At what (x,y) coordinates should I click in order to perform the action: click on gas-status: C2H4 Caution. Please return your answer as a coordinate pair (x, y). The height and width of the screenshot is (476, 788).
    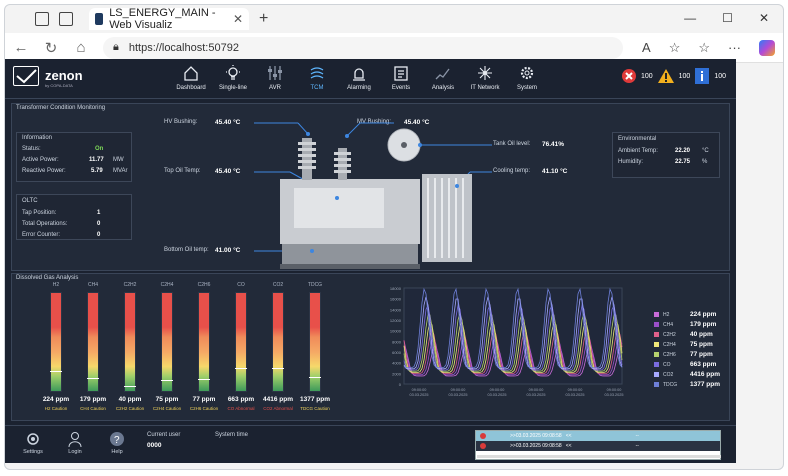
    Looking at the image, I should click on (167, 408).